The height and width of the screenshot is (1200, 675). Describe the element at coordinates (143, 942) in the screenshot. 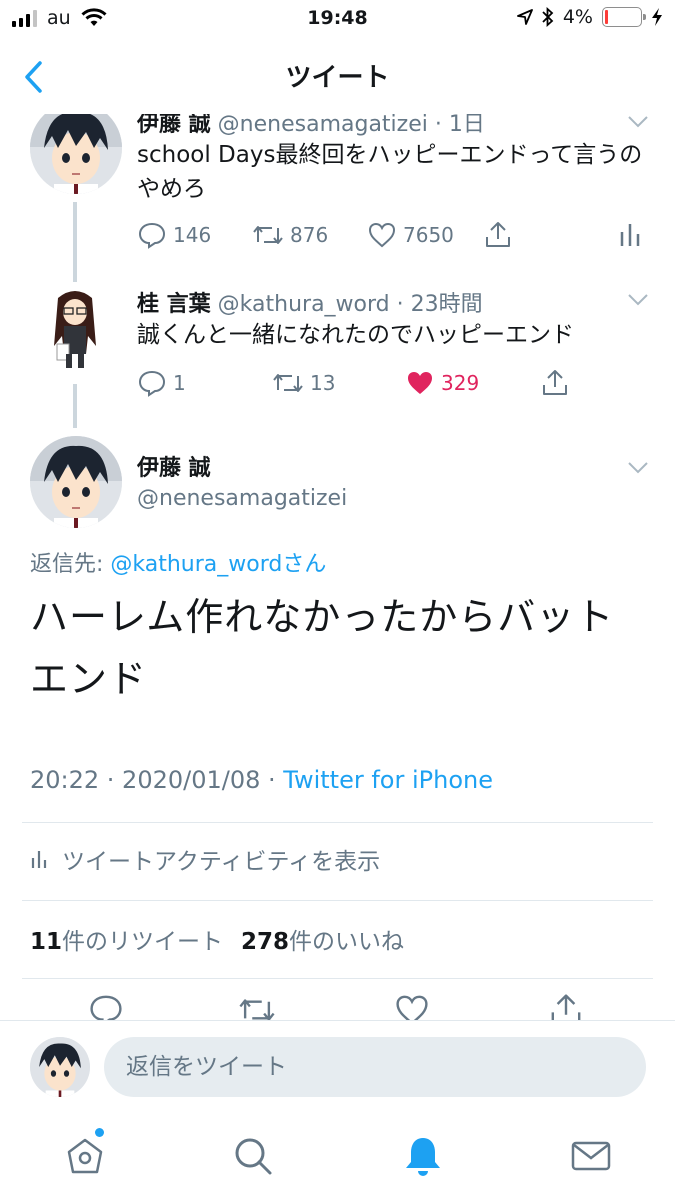

I see `retweet-total-label: 件のリツイート` at that location.